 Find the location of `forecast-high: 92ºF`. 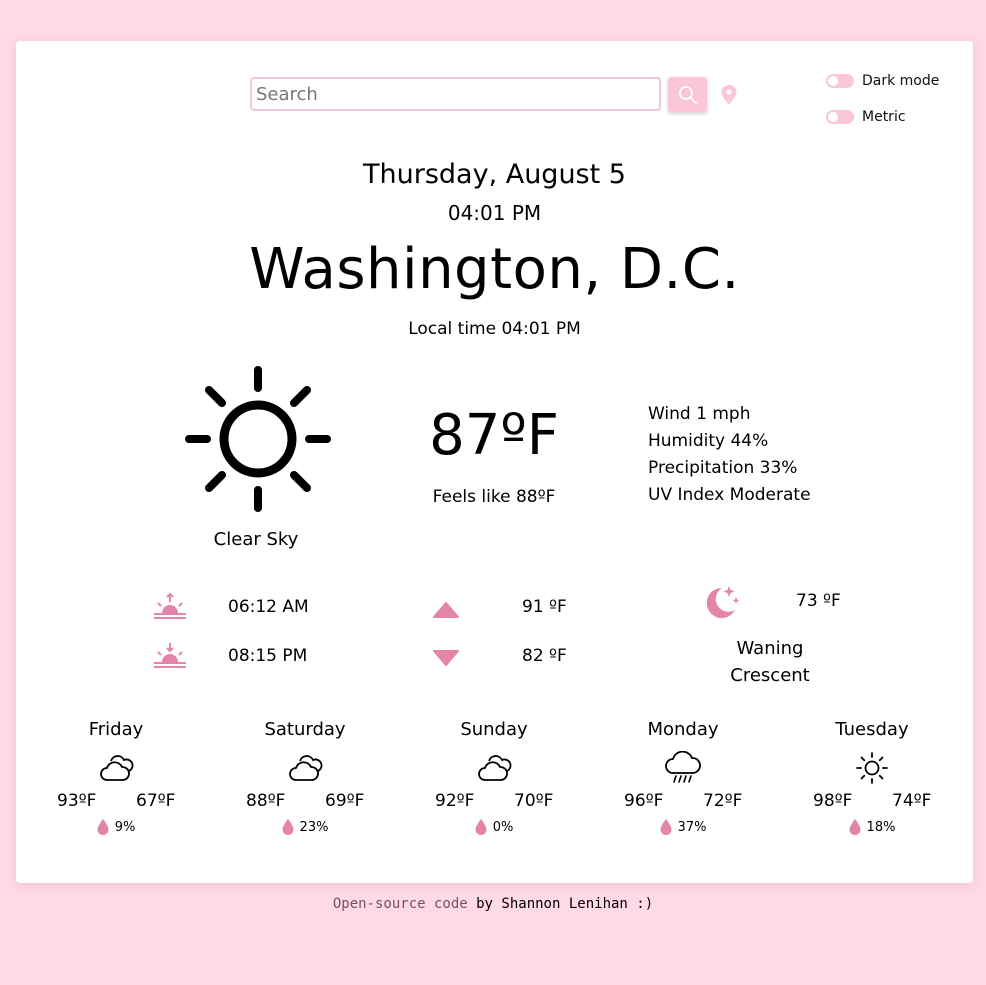

forecast-high: 92ºF is located at coordinates (455, 801).